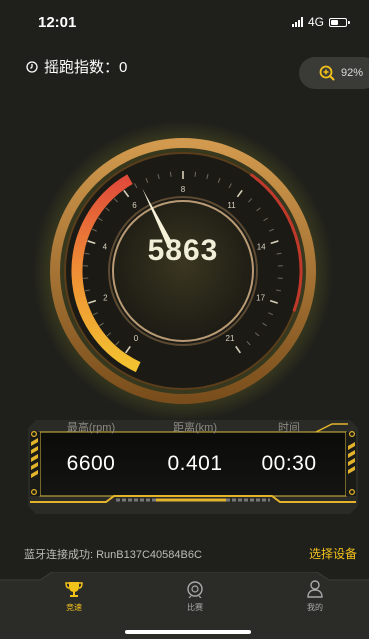 This screenshot has width=369, height=639. Describe the element at coordinates (188, 632) in the screenshot. I see `home-indicator` at that location.